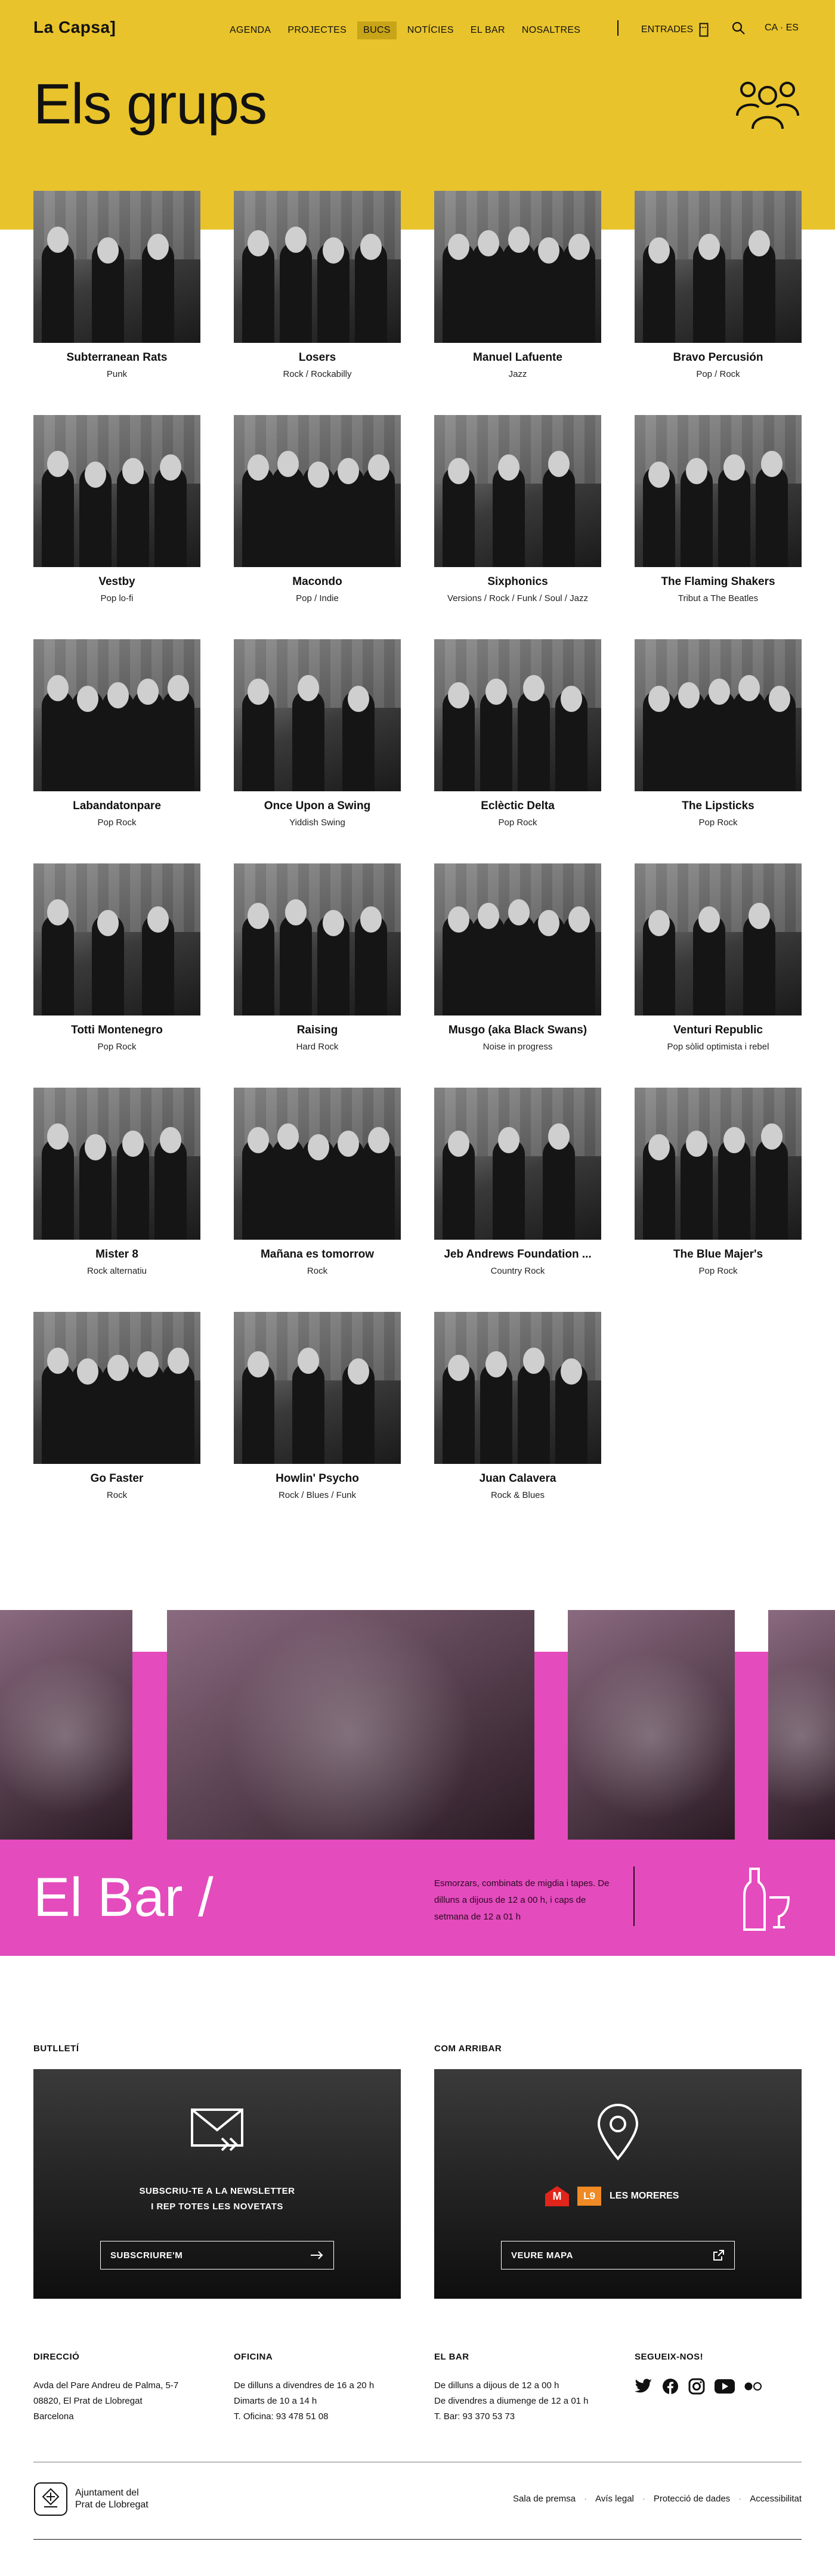 This screenshot has height=2576, width=835. I want to click on group-card: Macondo Pop / Indie, so click(317, 522).